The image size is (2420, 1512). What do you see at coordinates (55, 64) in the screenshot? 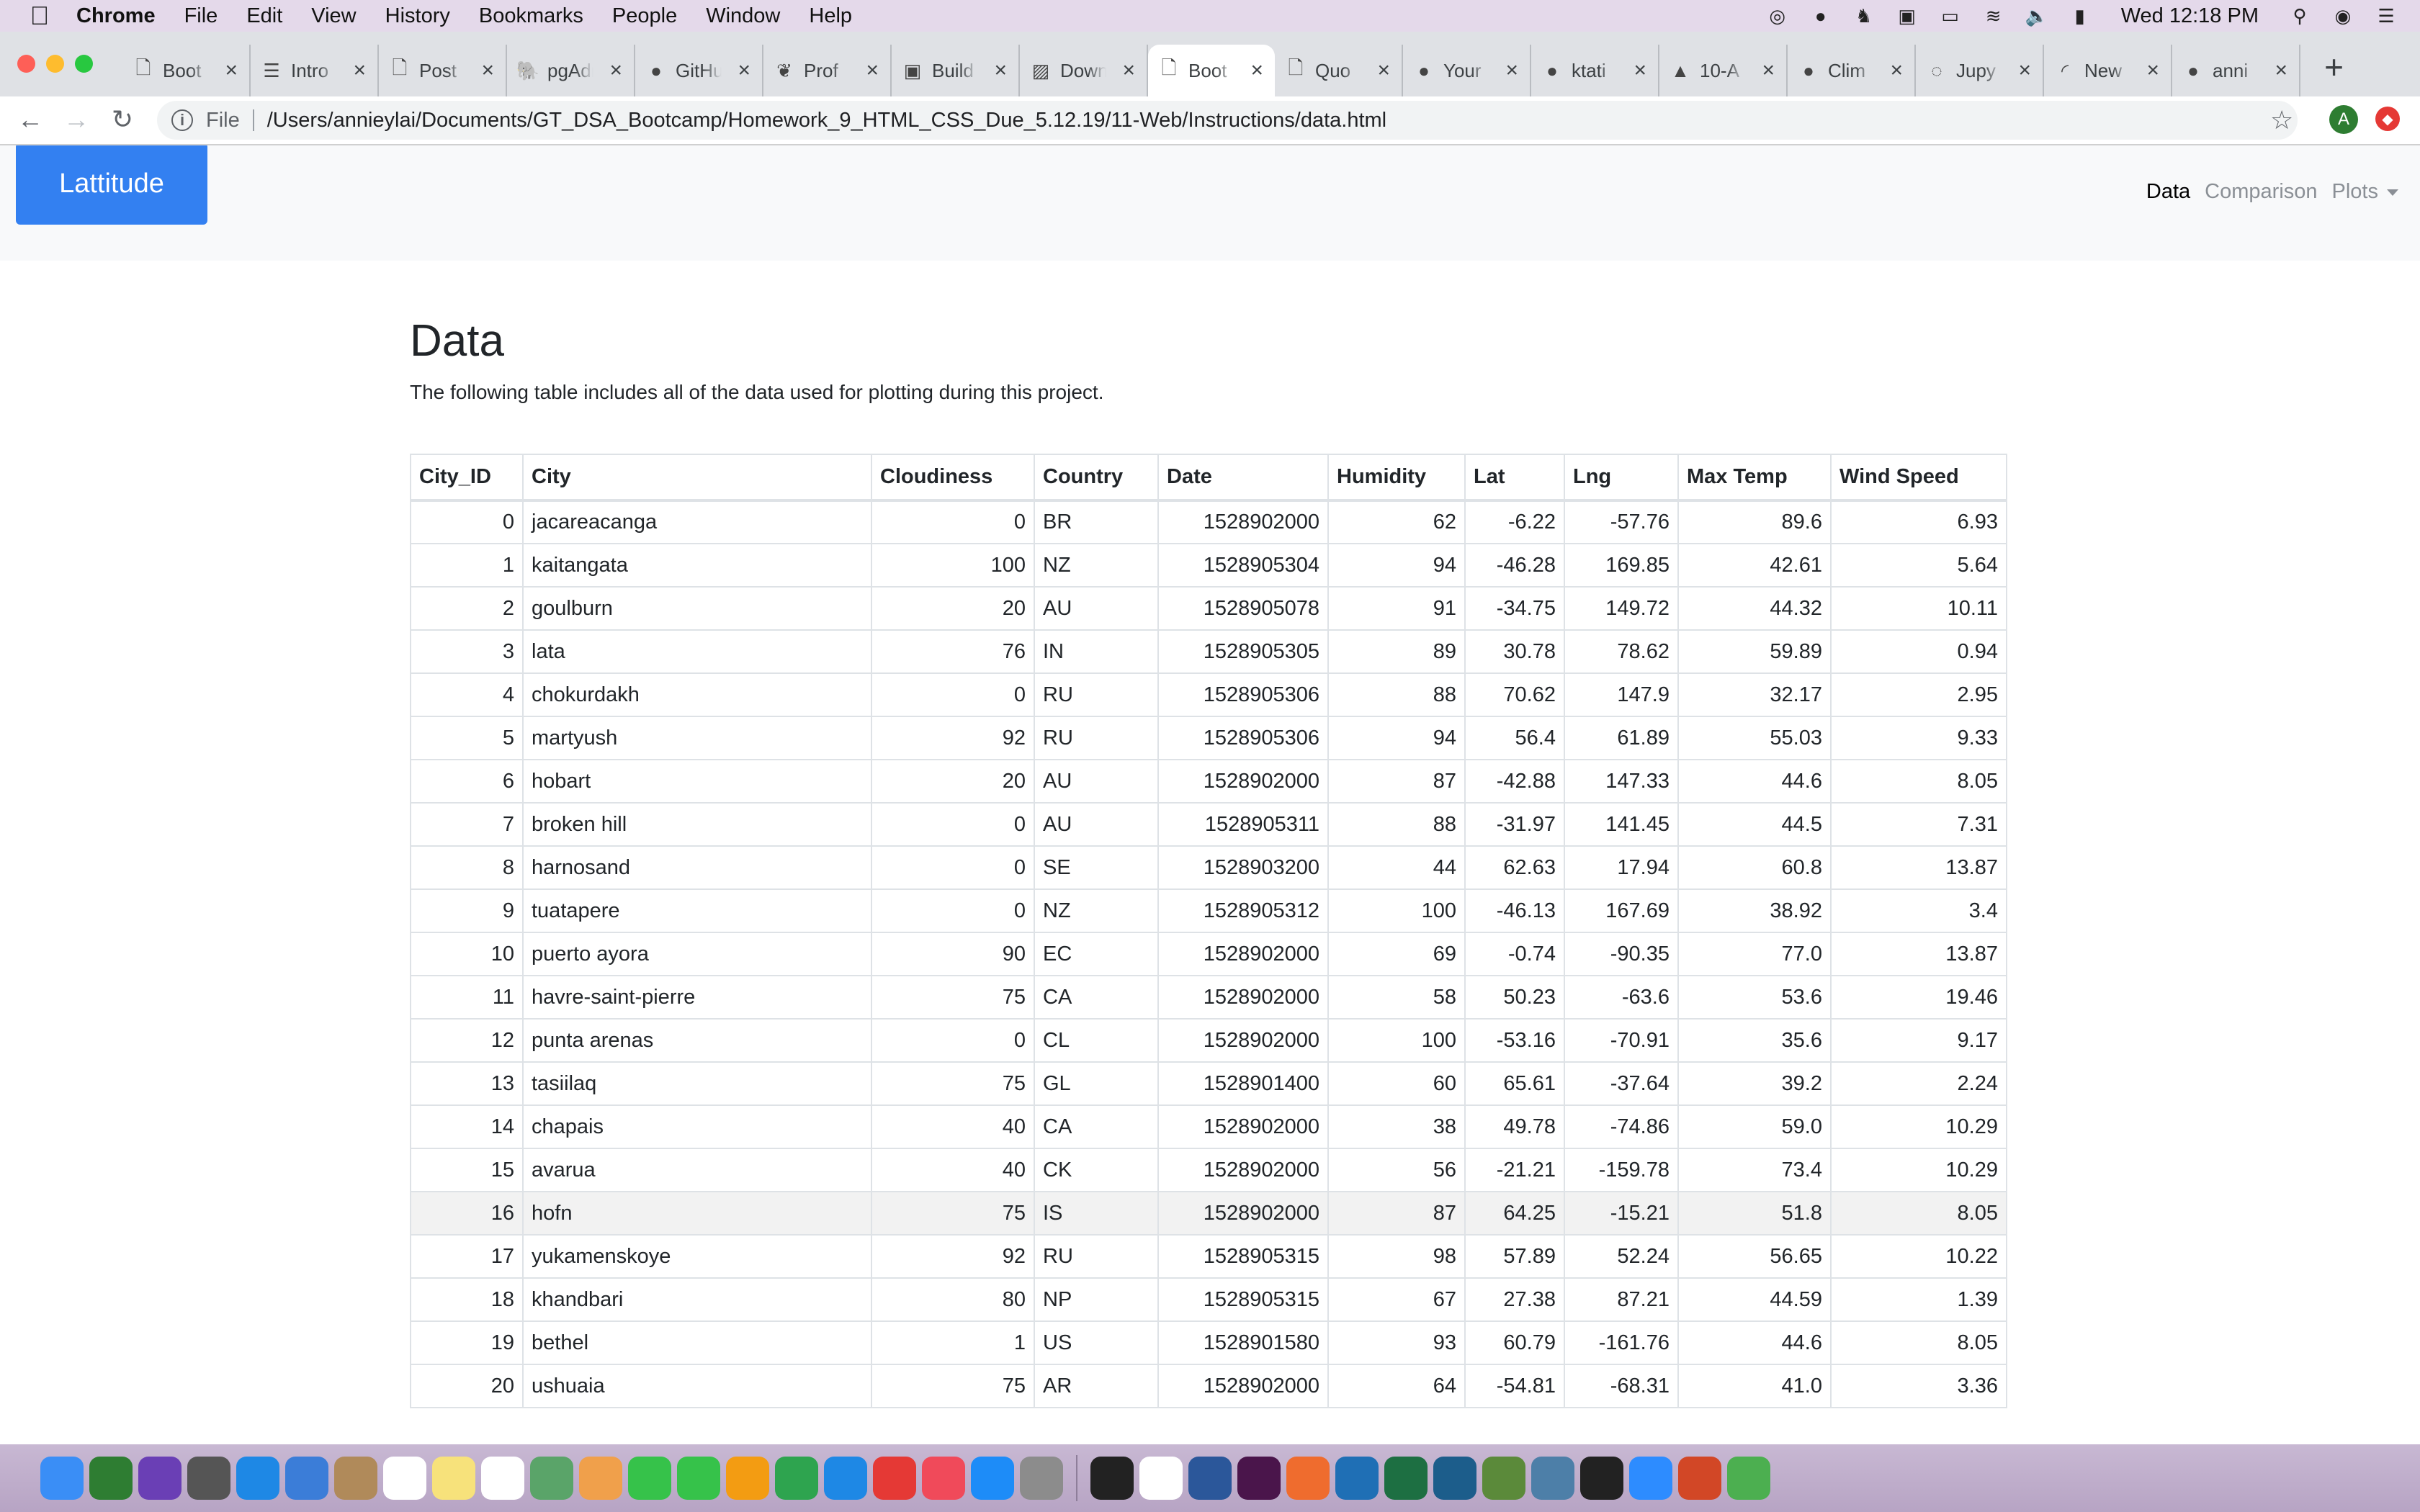
I see `minimize-window-button` at bounding box center [55, 64].